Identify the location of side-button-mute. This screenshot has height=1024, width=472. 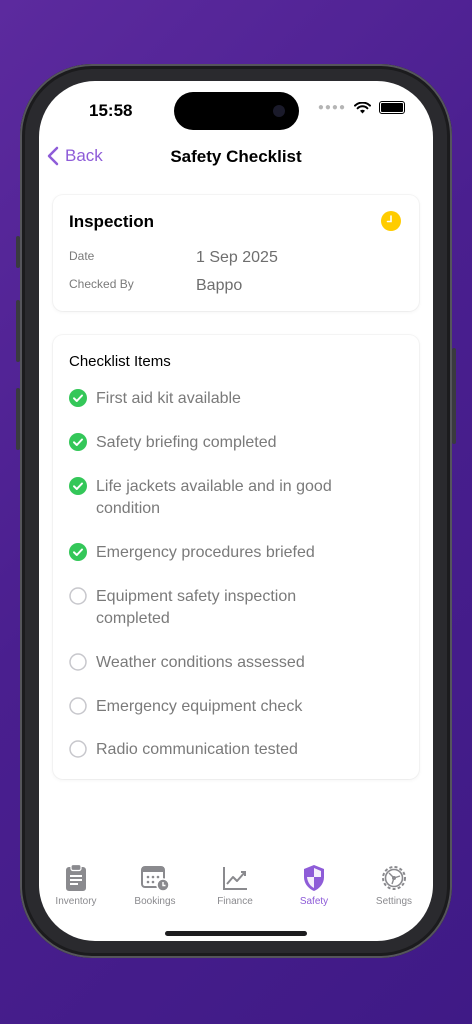
(18, 252).